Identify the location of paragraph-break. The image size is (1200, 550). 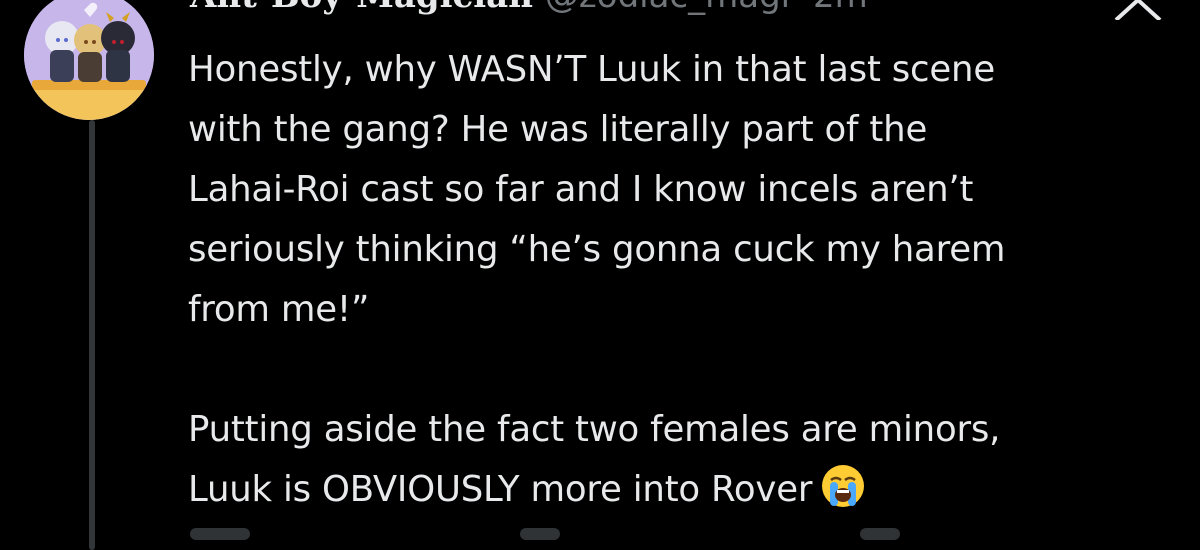
(683, 370).